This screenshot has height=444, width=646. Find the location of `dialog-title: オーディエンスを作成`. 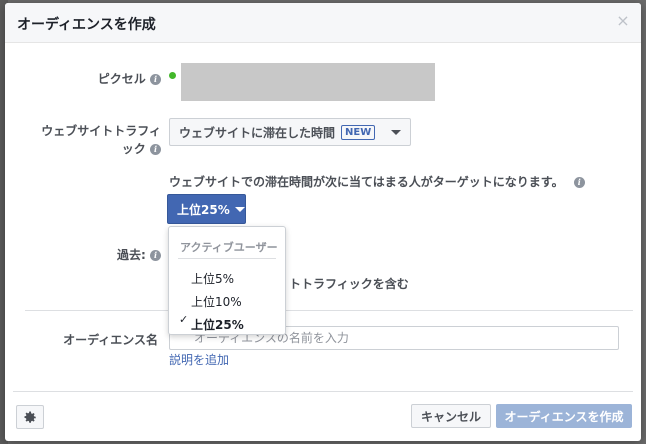

dialog-title: オーディエンスを作成 is located at coordinates (86, 25).